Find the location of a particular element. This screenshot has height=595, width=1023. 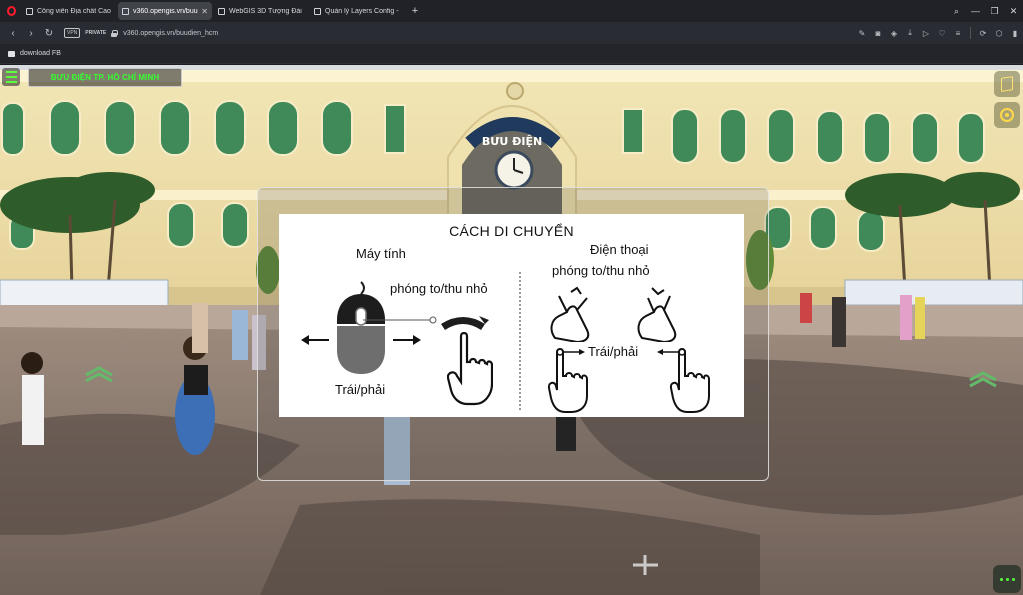

opera-logo-icon is located at coordinates (11, 11).